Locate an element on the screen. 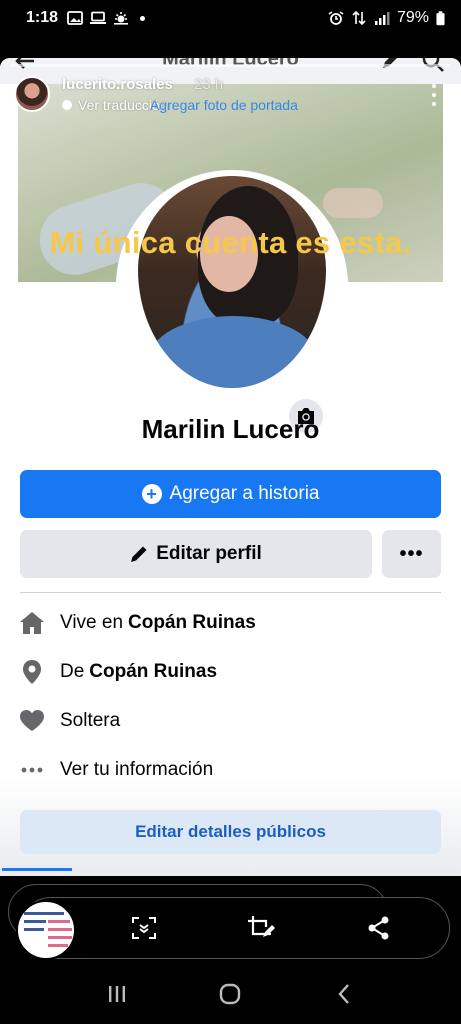 The image size is (461, 1024). screenshot-thumbnail is located at coordinates (46, 930).